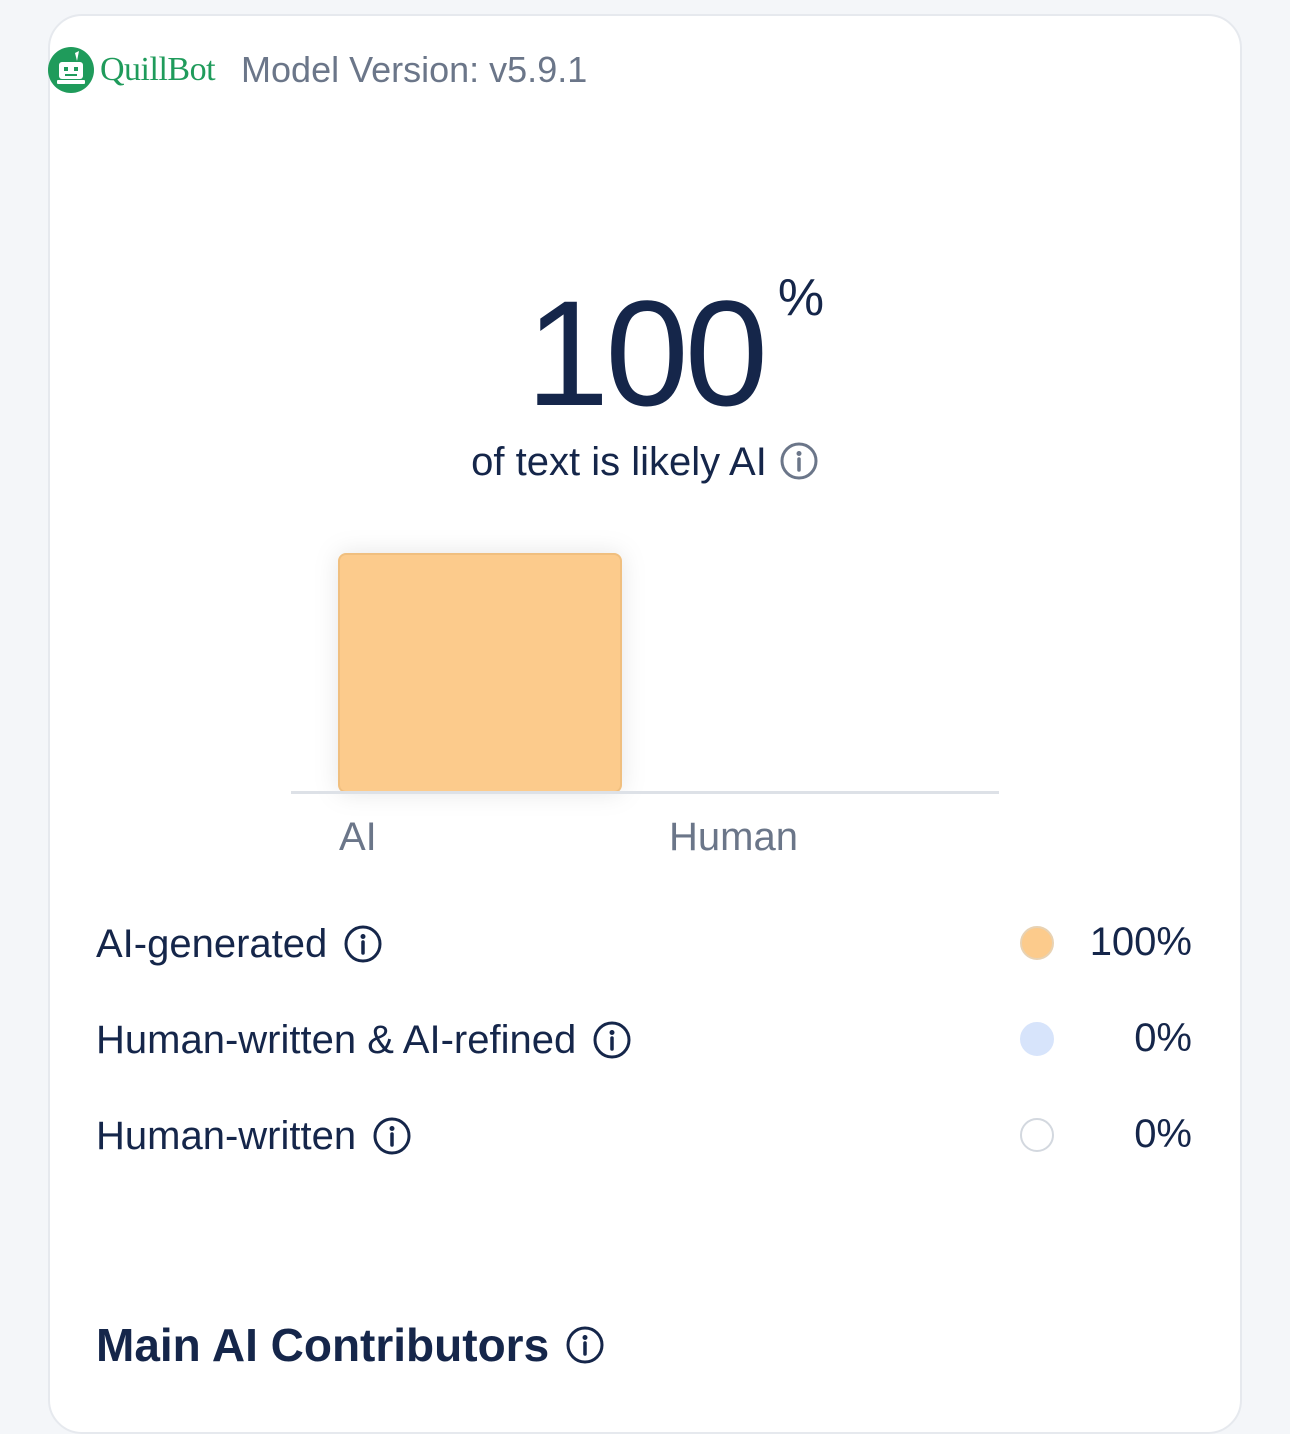  I want to click on section-title-text: Main AI Contributors, so click(323, 1345).